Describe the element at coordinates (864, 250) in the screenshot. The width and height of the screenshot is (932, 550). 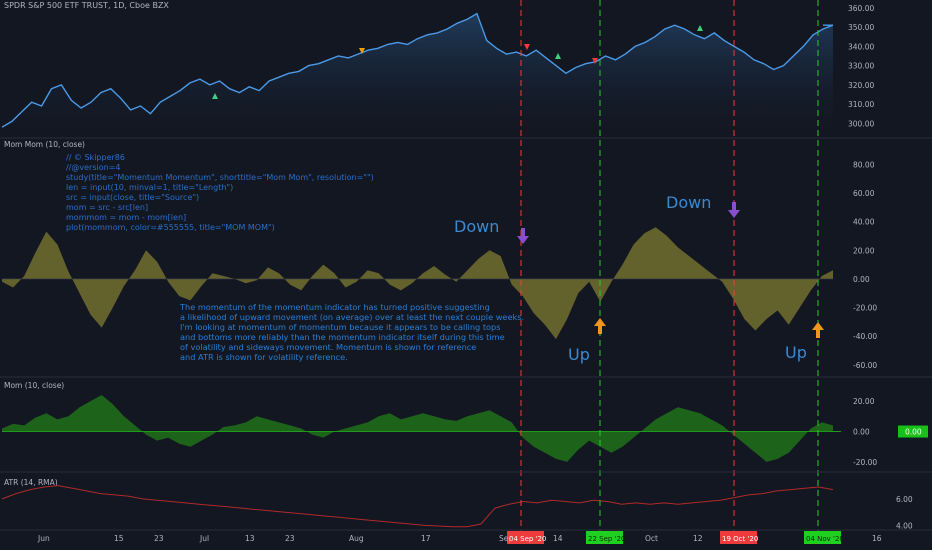
I see `g-mommom-y-tick: 20.00` at that location.